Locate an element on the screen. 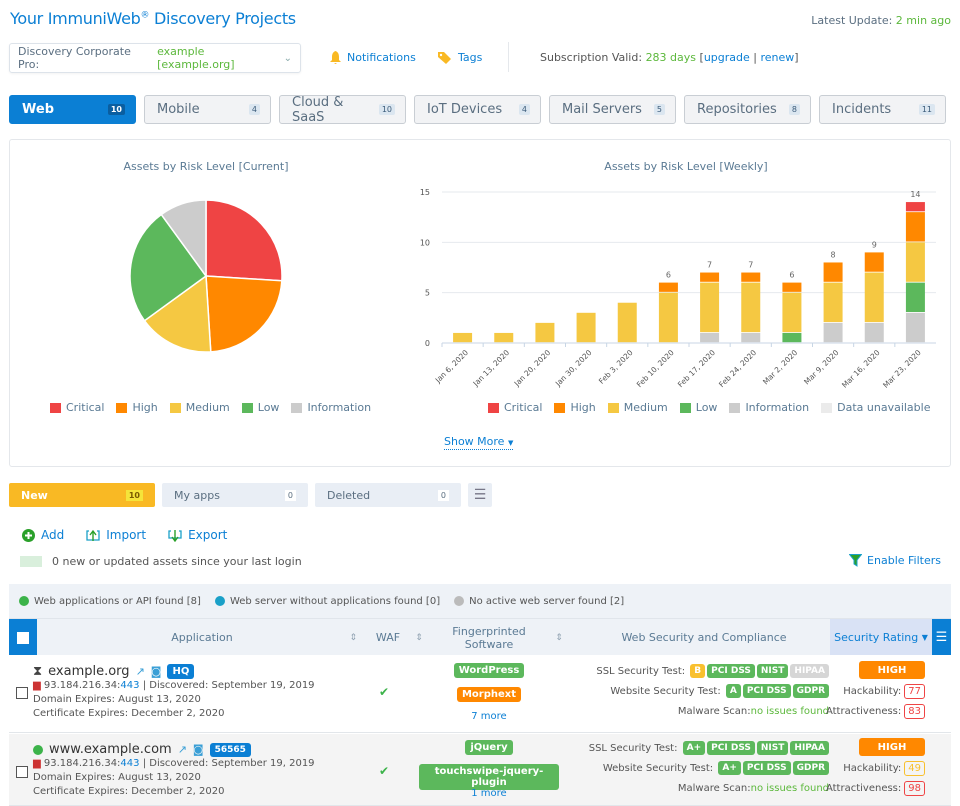  status-filter-no-server: No active web server found [2] is located at coordinates (539, 601).